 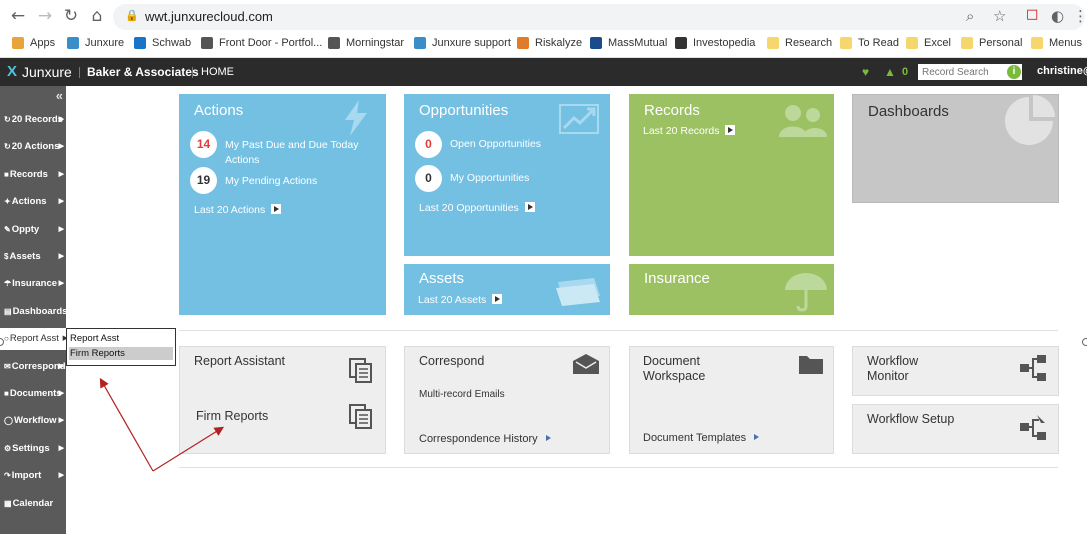 I want to click on annotation-arrow-right, so click(x=188, y=449).